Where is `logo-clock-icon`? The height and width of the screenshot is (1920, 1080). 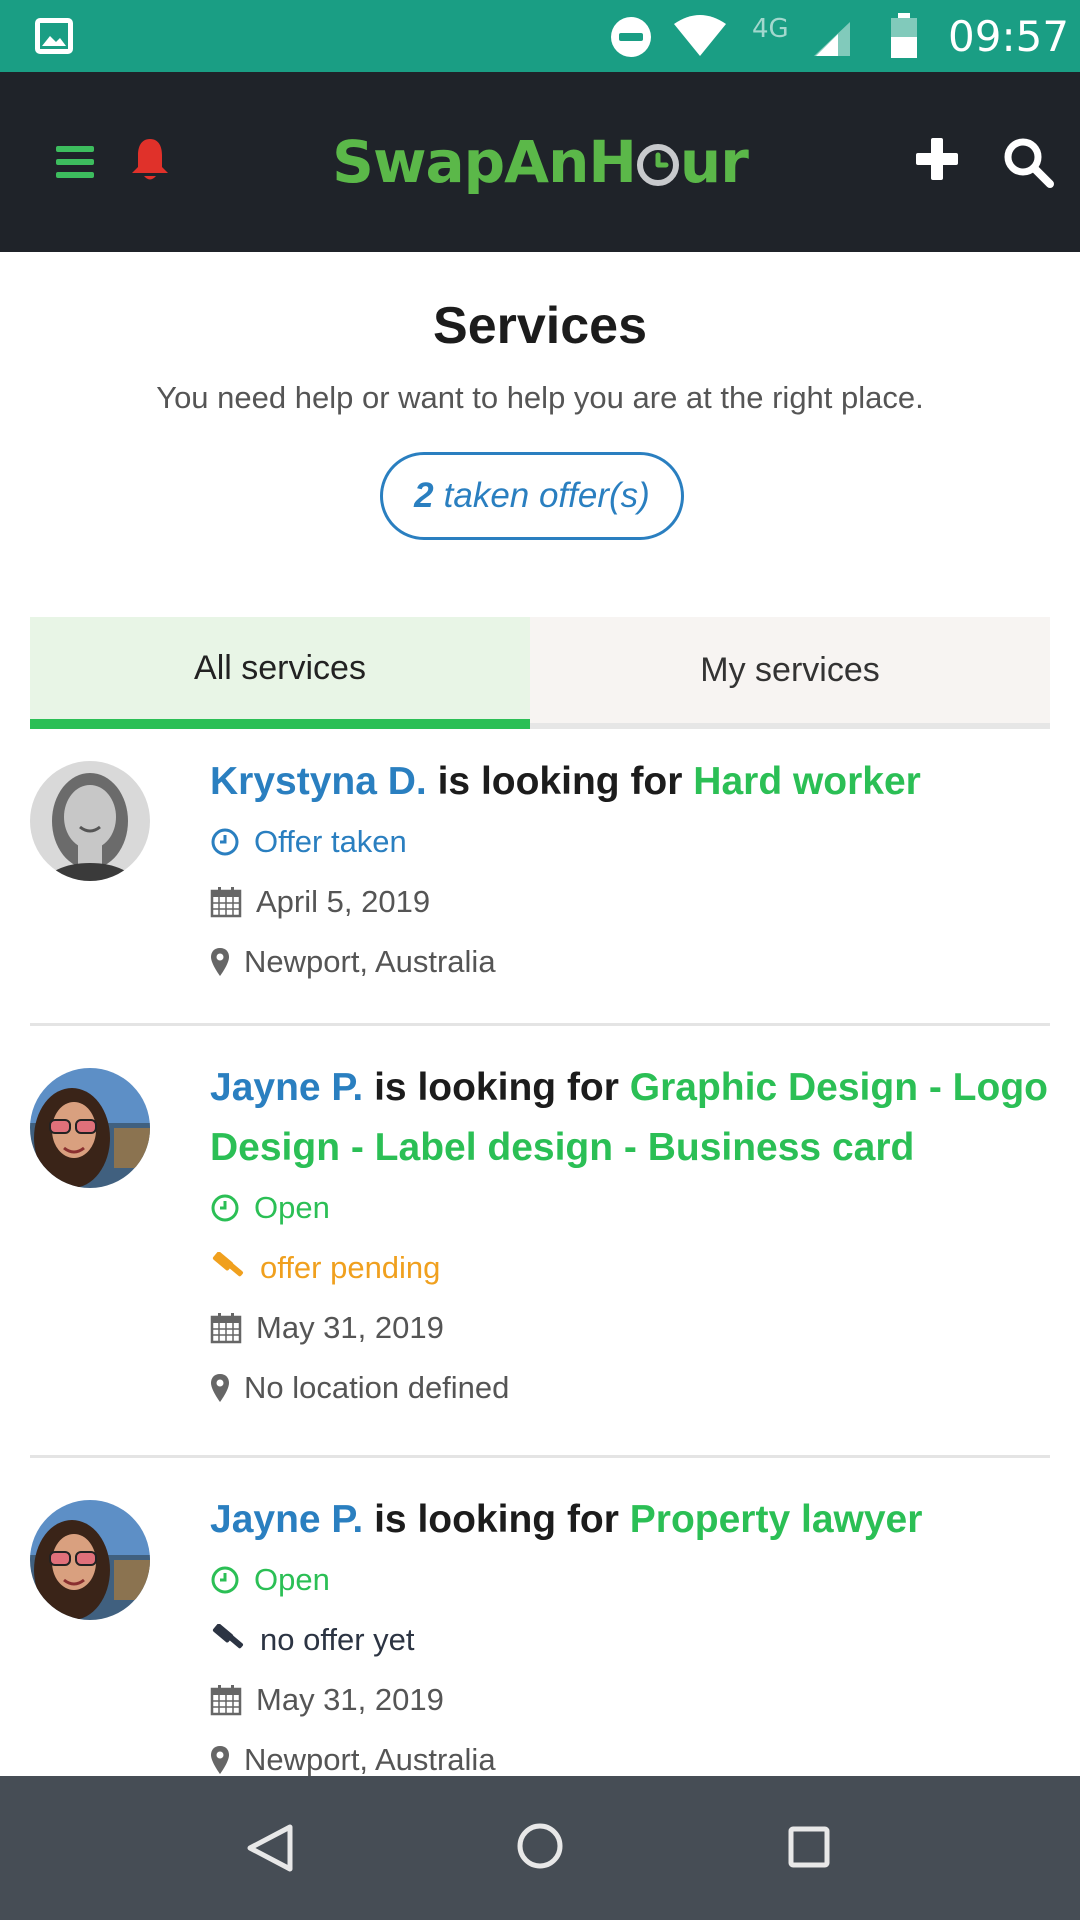 logo-clock-icon is located at coordinates (657, 165).